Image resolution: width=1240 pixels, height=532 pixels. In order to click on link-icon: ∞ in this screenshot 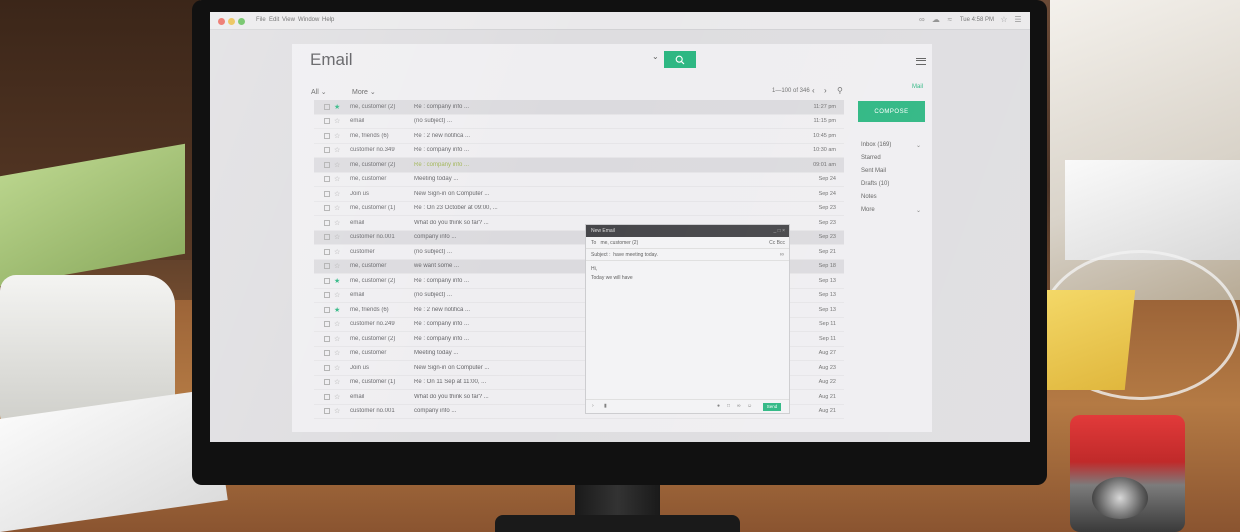, I will do `click(922, 20)`.